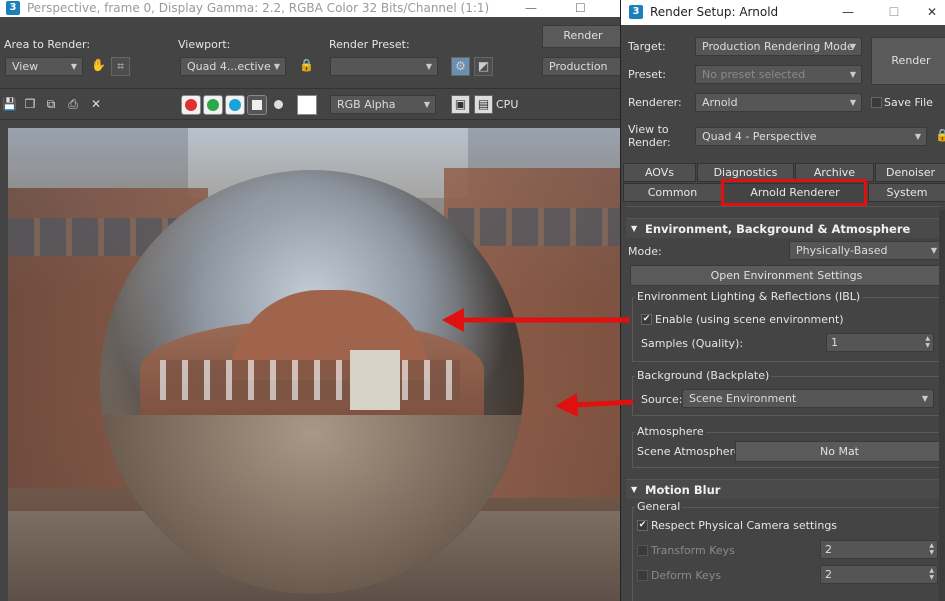 The image size is (945, 601). What do you see at coordinates (642, 525) in the screenshot?
I see `respect-camera-checkbox: ✔` at bounding box center [642, 525].